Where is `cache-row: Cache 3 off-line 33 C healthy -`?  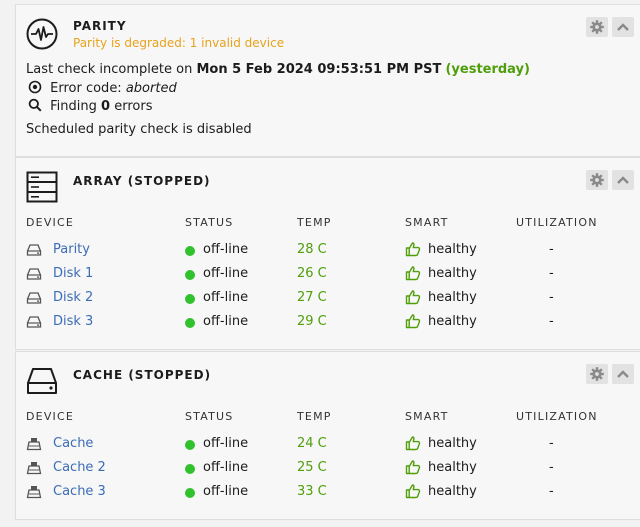
cache-row: Cache 3 off-line 33 C healthy - is located at coordinates (328, 492).